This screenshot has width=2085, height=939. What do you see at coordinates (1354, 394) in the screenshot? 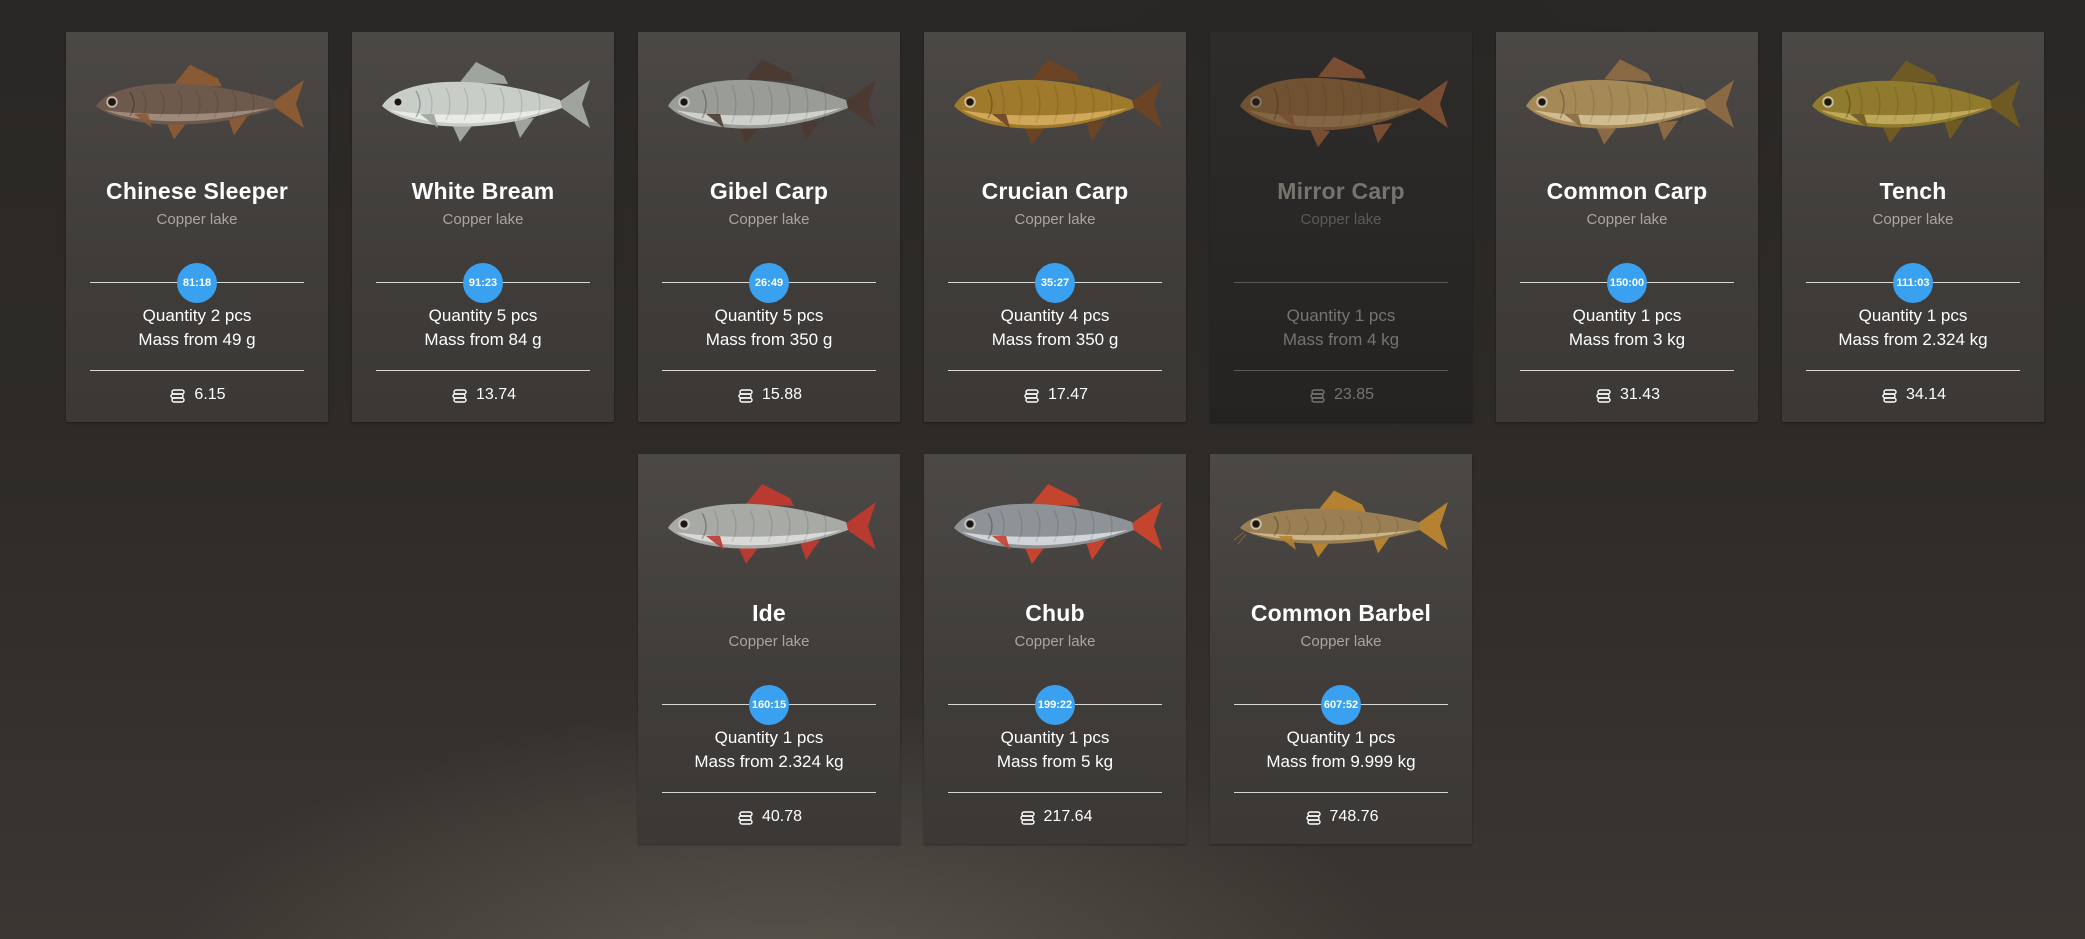
I see `fish-price: 23.85` at bounding box center [1354, 394].